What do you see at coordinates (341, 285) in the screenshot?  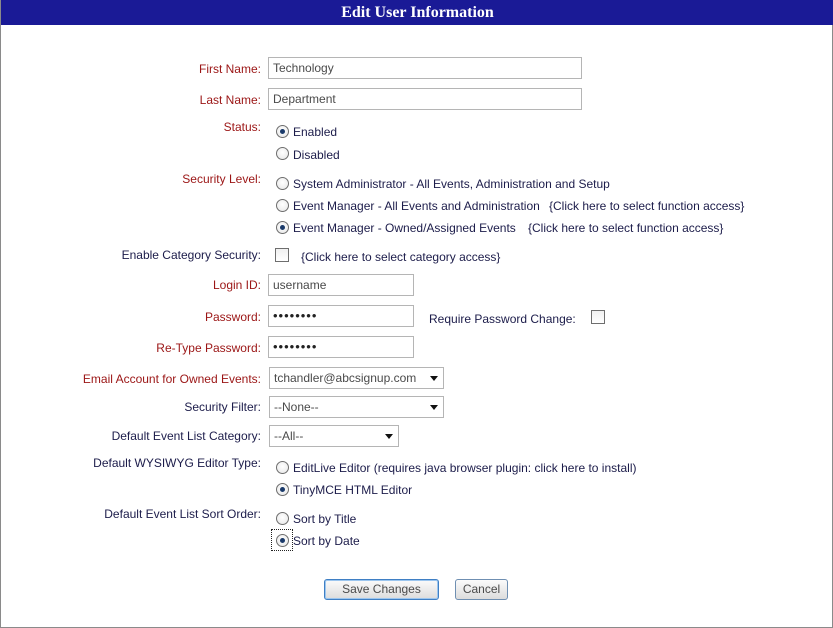 I see `login-id-input: username` at bounding box center [341, 285].